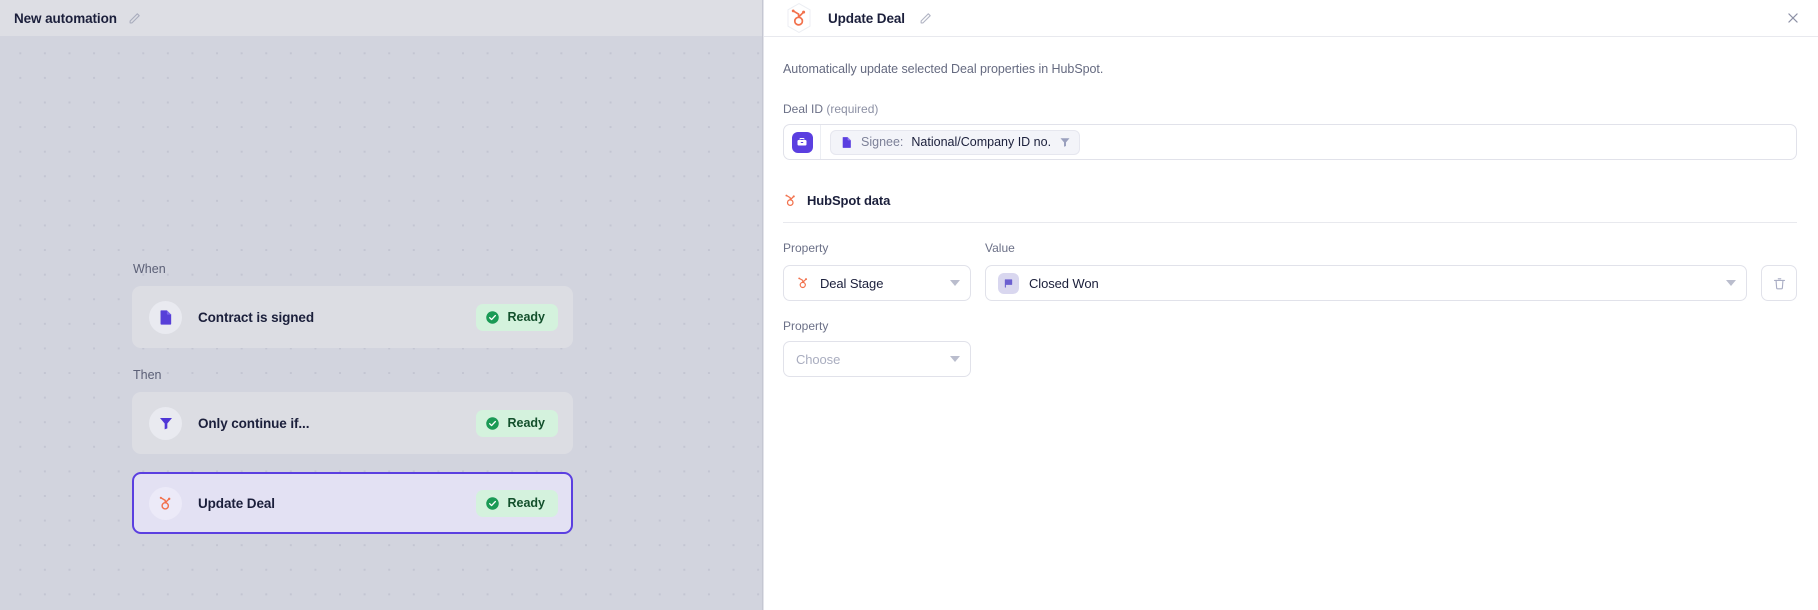 This screenshot has height=610, width=1818. Describe the element at coordinates (165, 317) in the screenshot. I see `document-signed-icon` at that location.